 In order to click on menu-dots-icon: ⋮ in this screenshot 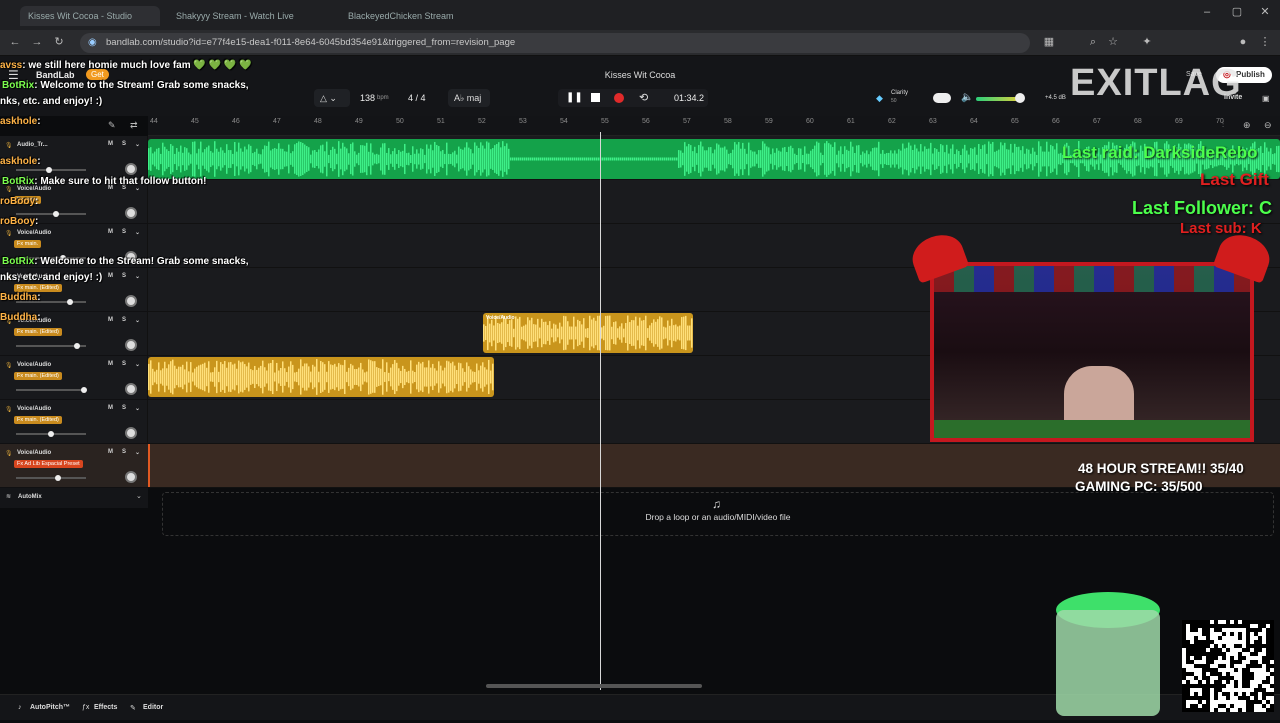, I will do `click(1265, 42)`.